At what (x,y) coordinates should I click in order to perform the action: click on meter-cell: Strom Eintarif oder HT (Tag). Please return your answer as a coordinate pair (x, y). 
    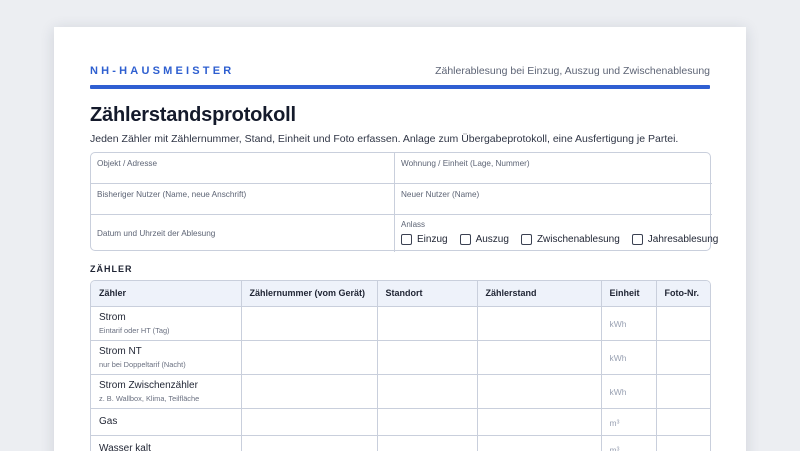
    Looking at the image, I should click on (166, 323).